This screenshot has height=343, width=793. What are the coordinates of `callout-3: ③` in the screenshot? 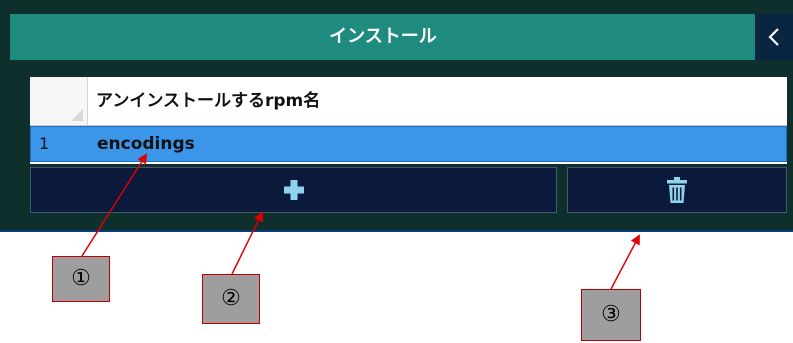 It's located at (611, 315).